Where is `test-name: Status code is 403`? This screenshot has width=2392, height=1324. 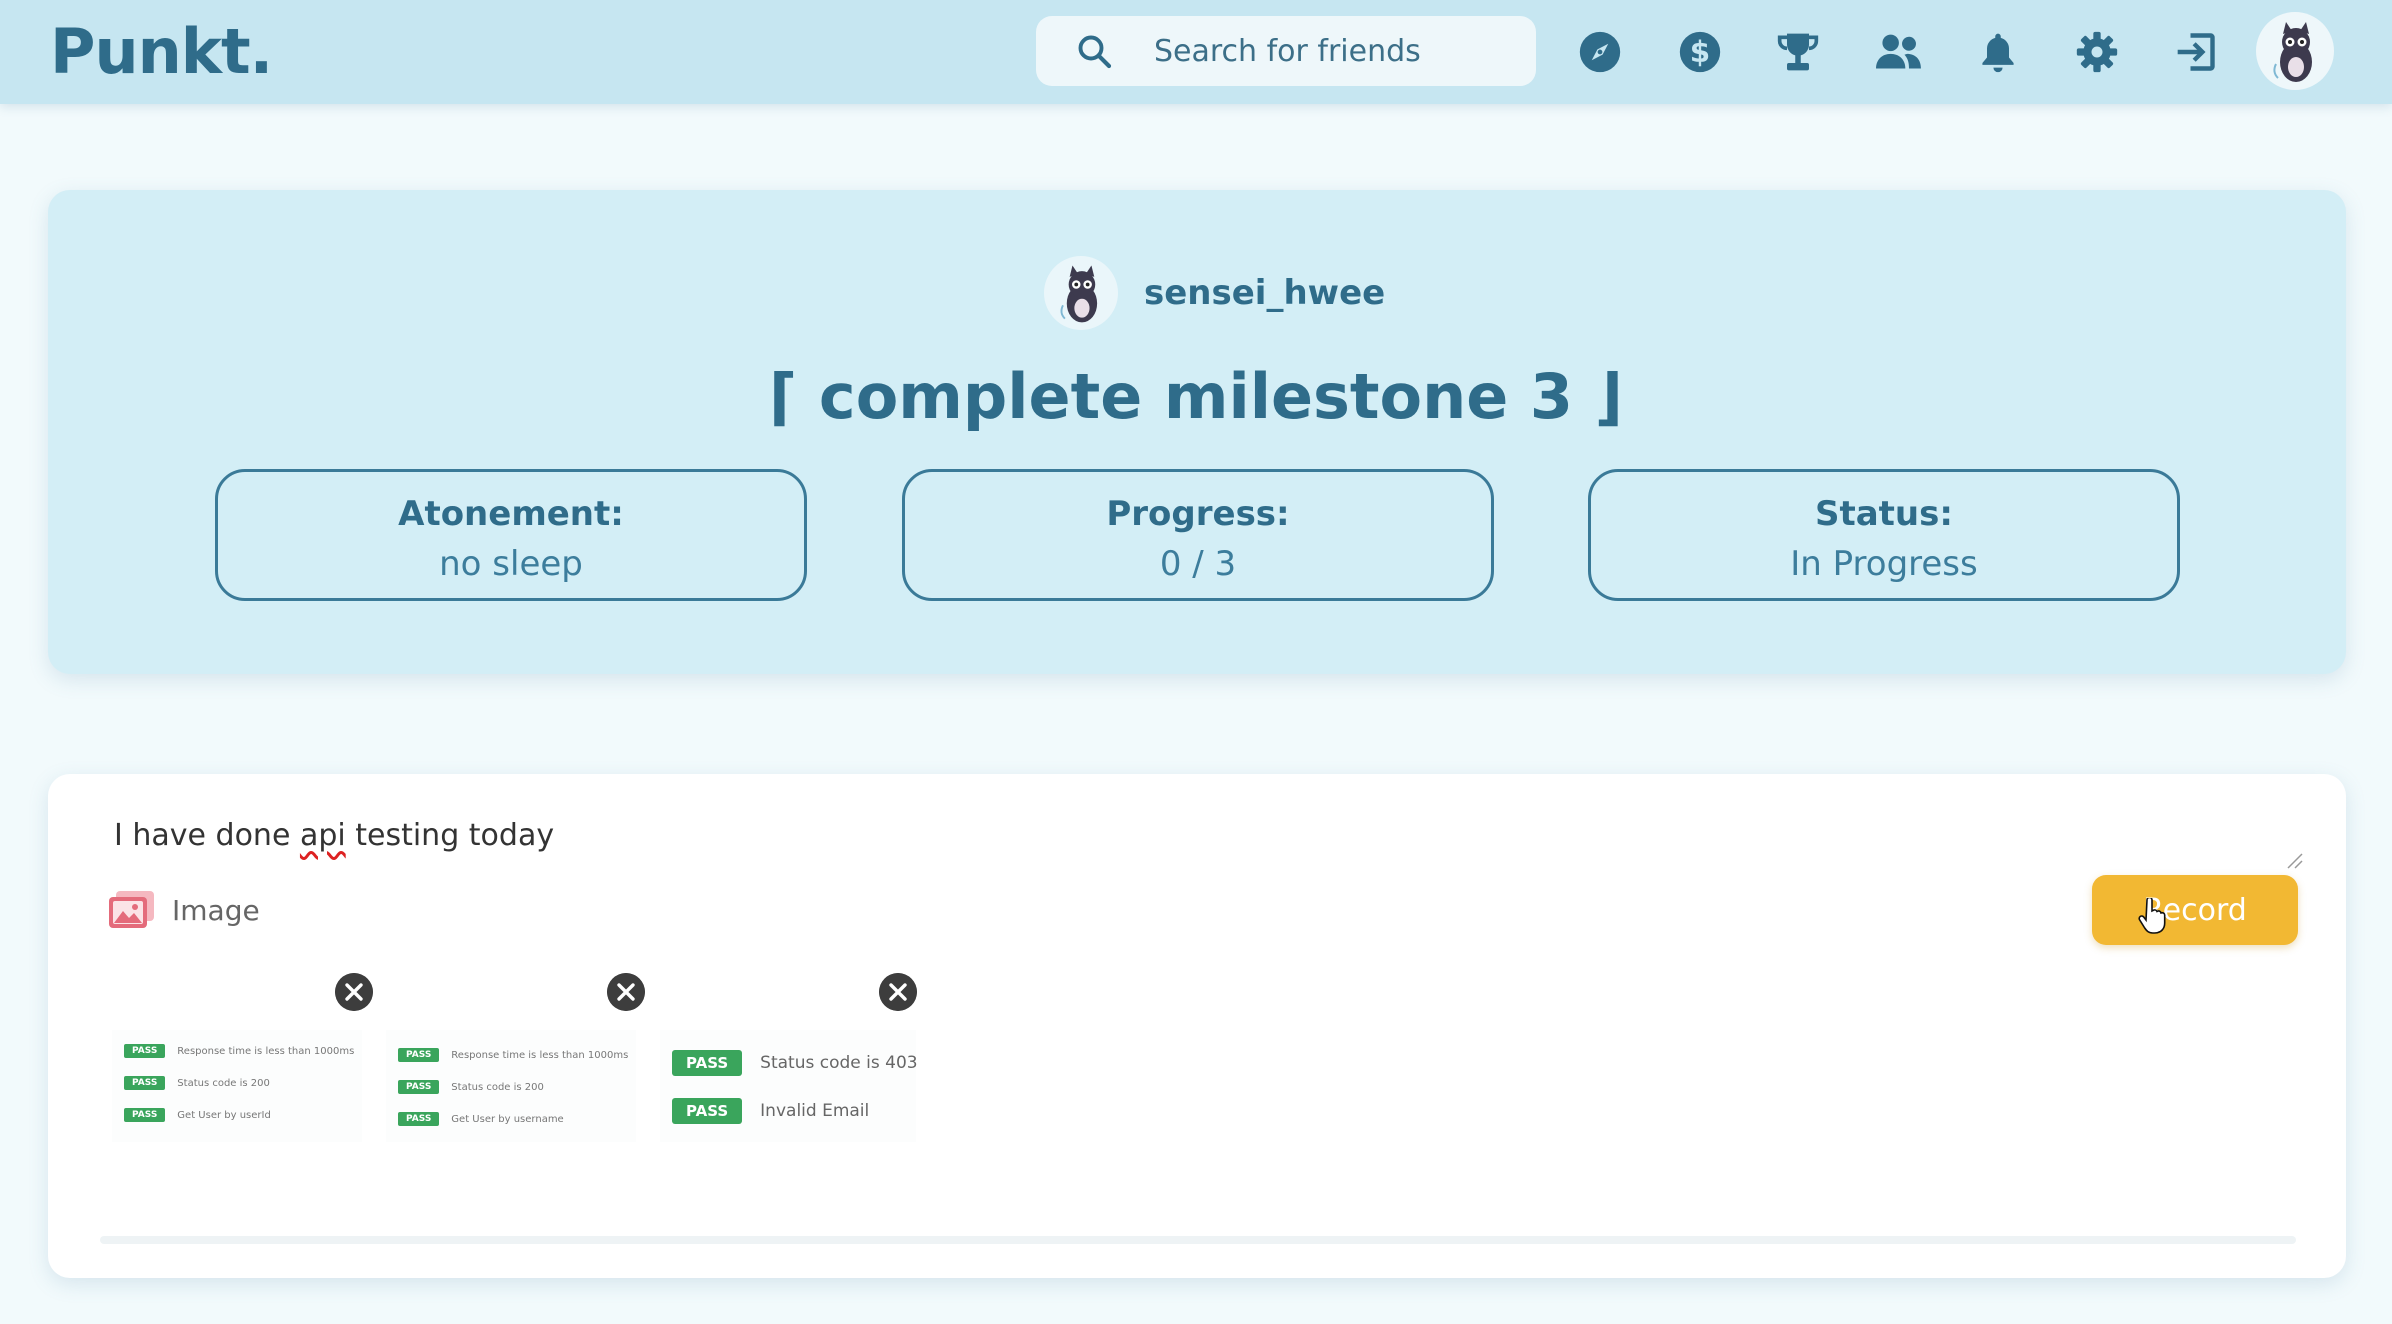 test-name: Status code is 403 is located at coordinates (839, 1063).